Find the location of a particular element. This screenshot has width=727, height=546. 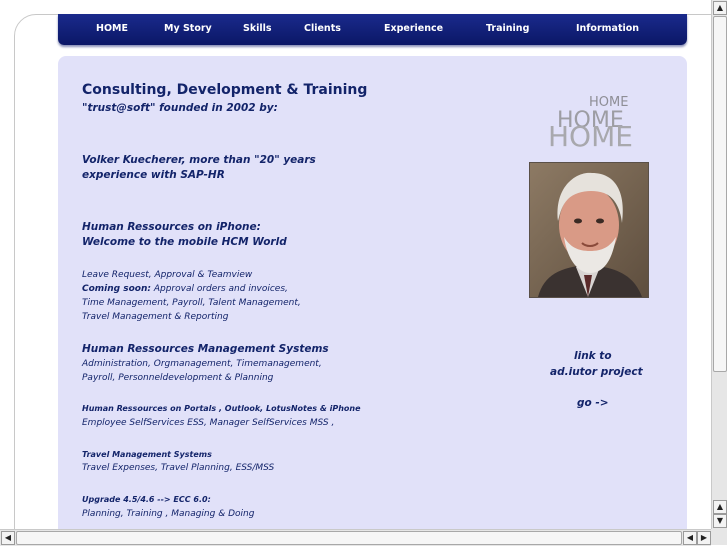

vertical-scroll-thumb is located at coordinates (720, 194).